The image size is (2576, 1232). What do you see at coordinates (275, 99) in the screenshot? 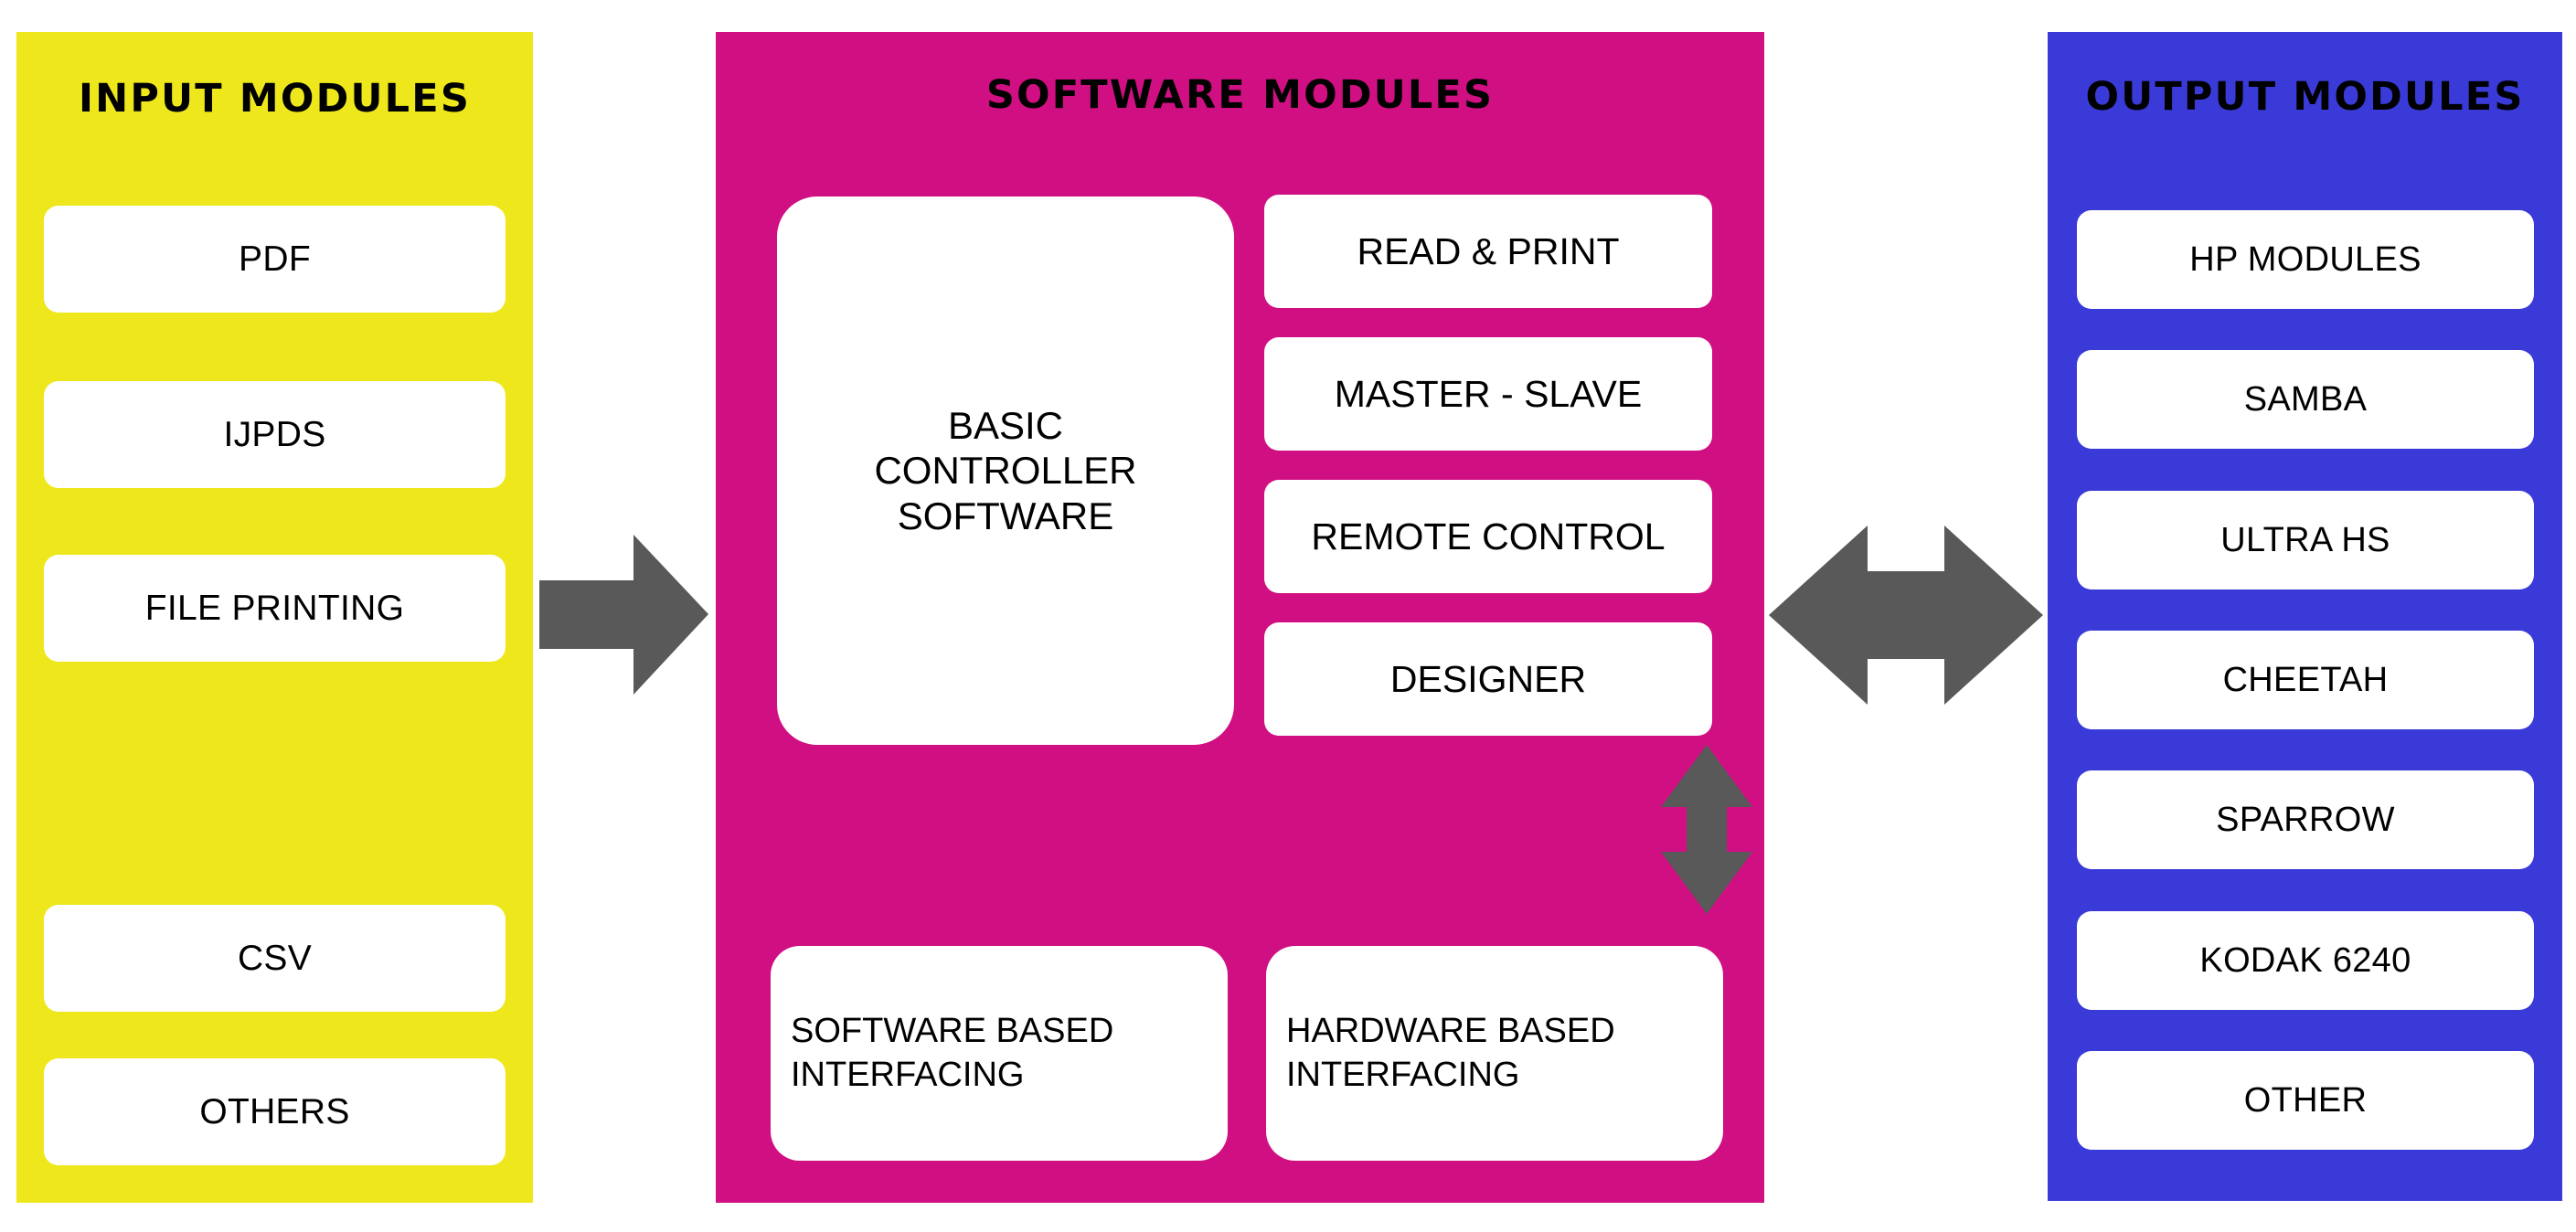
I see `input-modules-title: INPUT MODULES` at bounding box center [275, 99].